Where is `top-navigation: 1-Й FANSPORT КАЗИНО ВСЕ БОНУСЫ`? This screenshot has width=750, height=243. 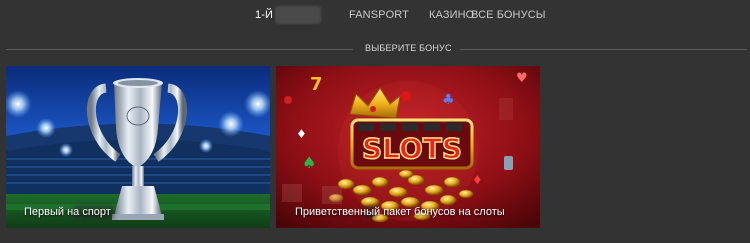 top-navigation: 1-Й FANSPORT КАЗИНО ВСЕ БОНУСЫ is located at coordinates (375, 15).